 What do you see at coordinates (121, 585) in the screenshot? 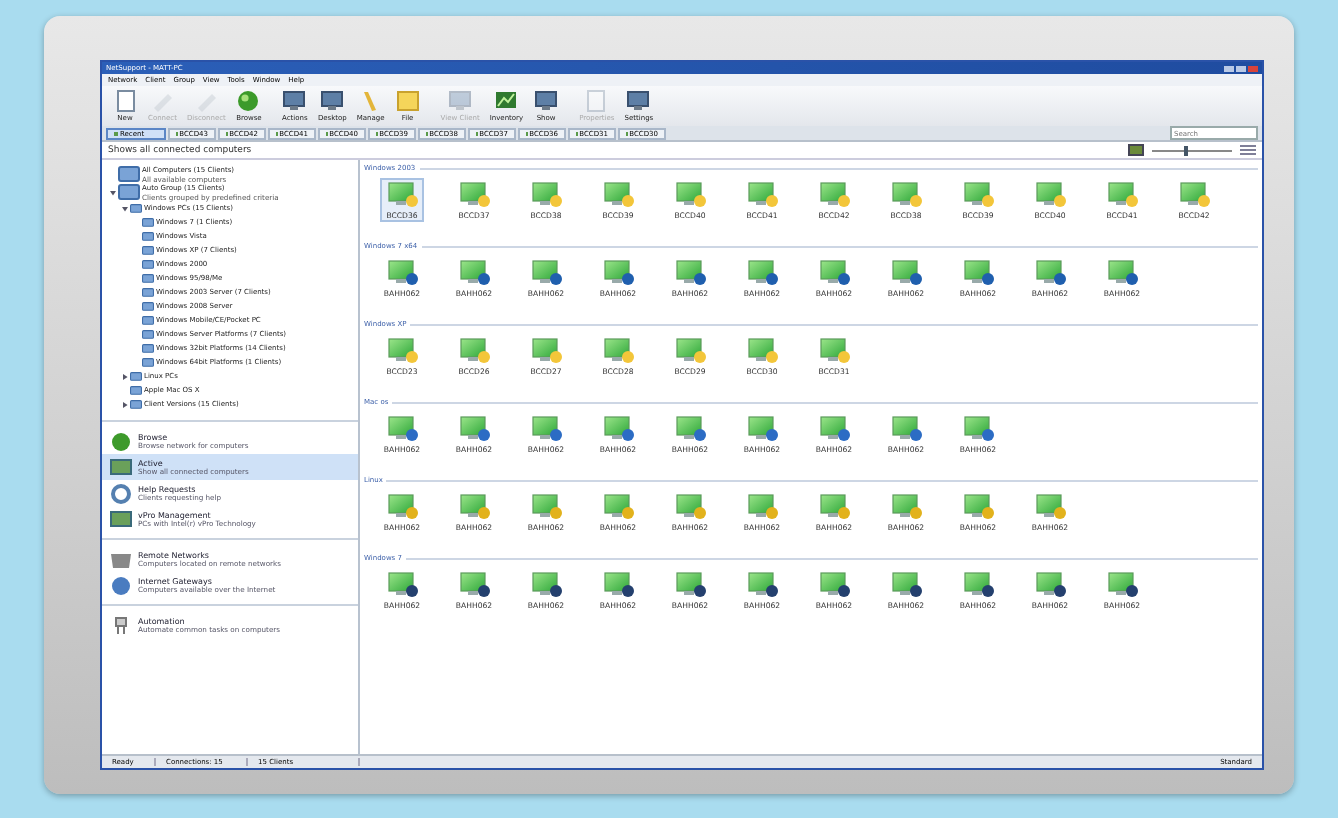
I see `globe-icon` at bounding box center [121, 585].